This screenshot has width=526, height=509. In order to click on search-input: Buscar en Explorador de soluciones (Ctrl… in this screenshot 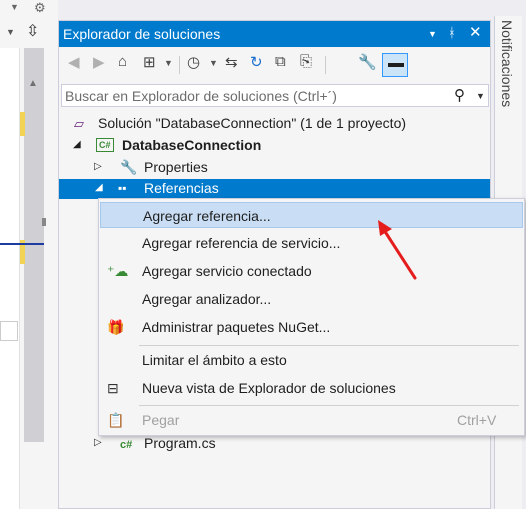, I will do `click(201, 96)`.